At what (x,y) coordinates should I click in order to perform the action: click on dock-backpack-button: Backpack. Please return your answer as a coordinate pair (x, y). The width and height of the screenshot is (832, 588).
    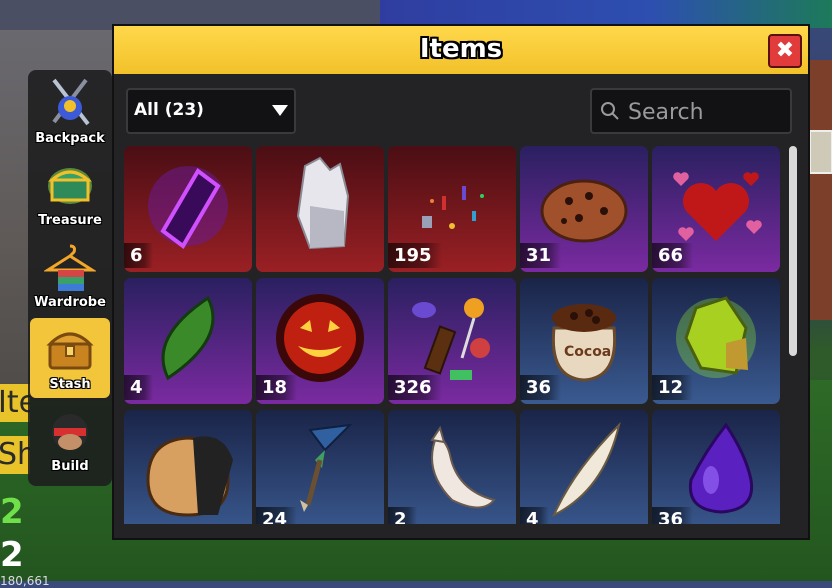
    Looking at the image, I should click on (70, 112).